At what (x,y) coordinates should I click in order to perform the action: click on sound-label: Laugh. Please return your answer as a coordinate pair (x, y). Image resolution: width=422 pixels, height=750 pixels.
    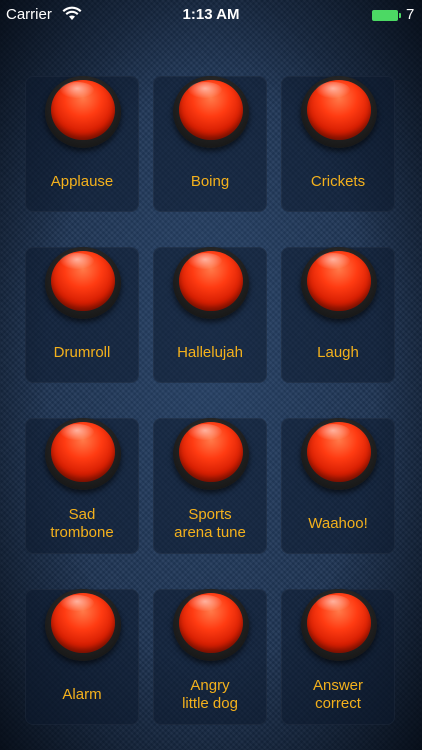
    Looking at the image, I should click on (338, 352).